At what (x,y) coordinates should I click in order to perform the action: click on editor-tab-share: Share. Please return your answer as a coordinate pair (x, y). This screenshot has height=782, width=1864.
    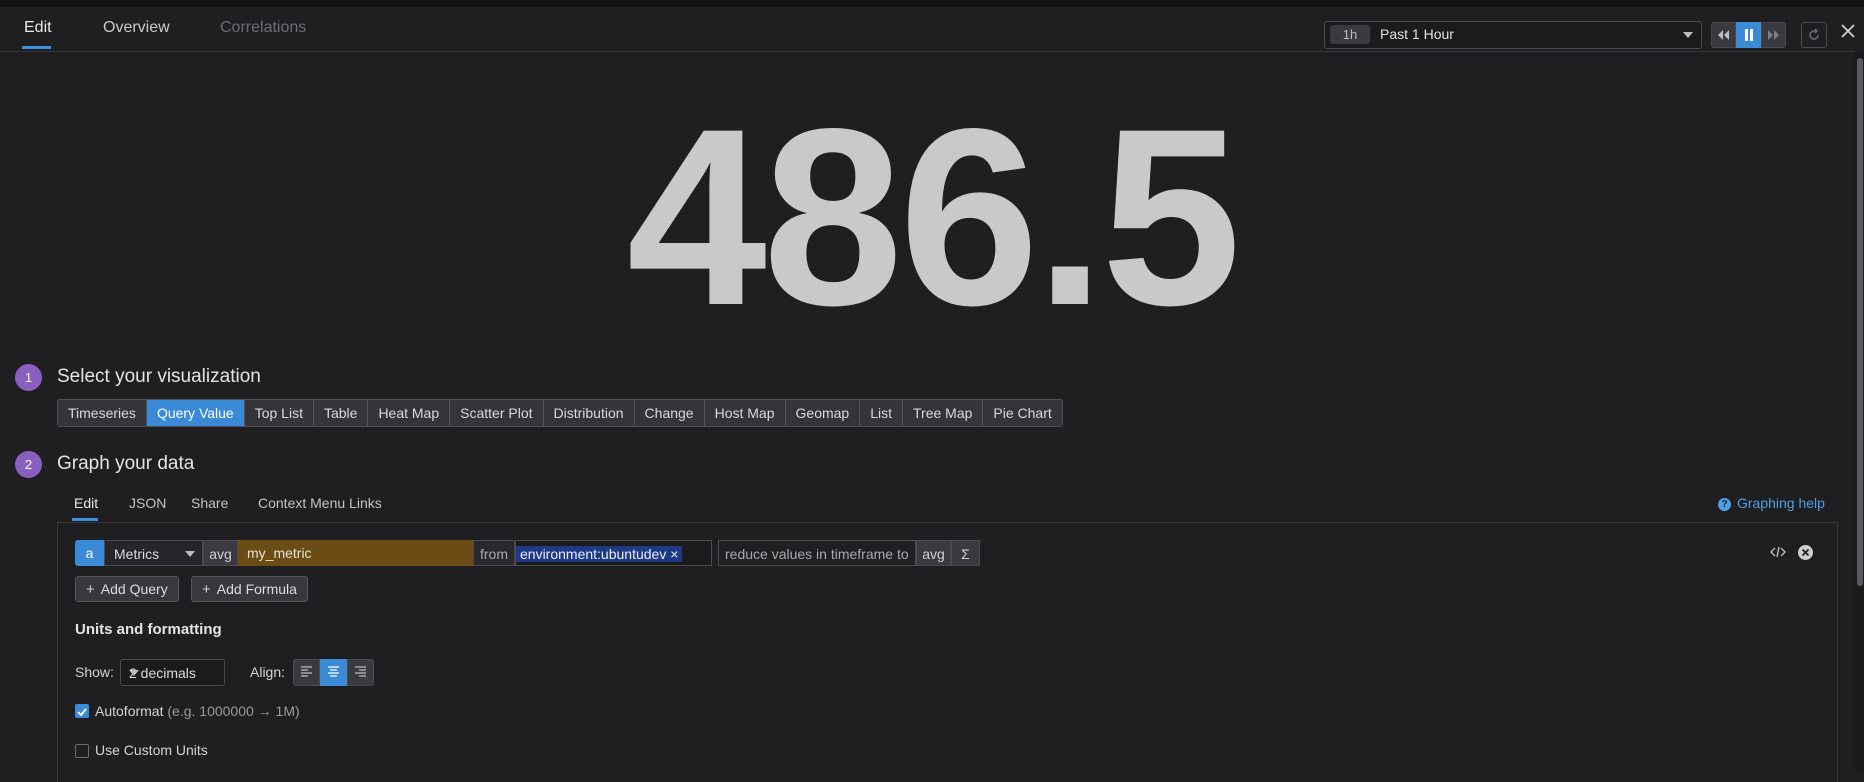
    Looking at the image, I should click on (209, 503).